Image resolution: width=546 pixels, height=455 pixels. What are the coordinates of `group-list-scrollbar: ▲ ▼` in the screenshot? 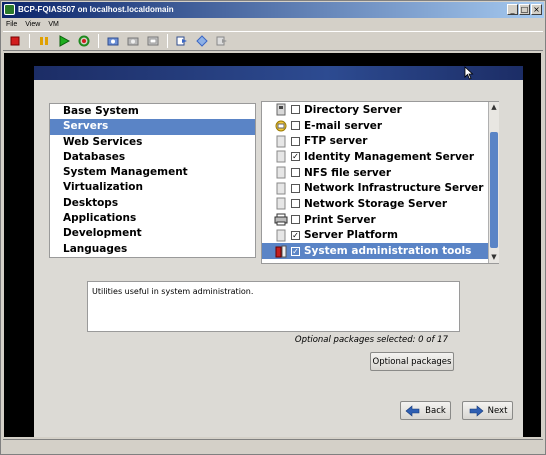 It's located at (493, 182).